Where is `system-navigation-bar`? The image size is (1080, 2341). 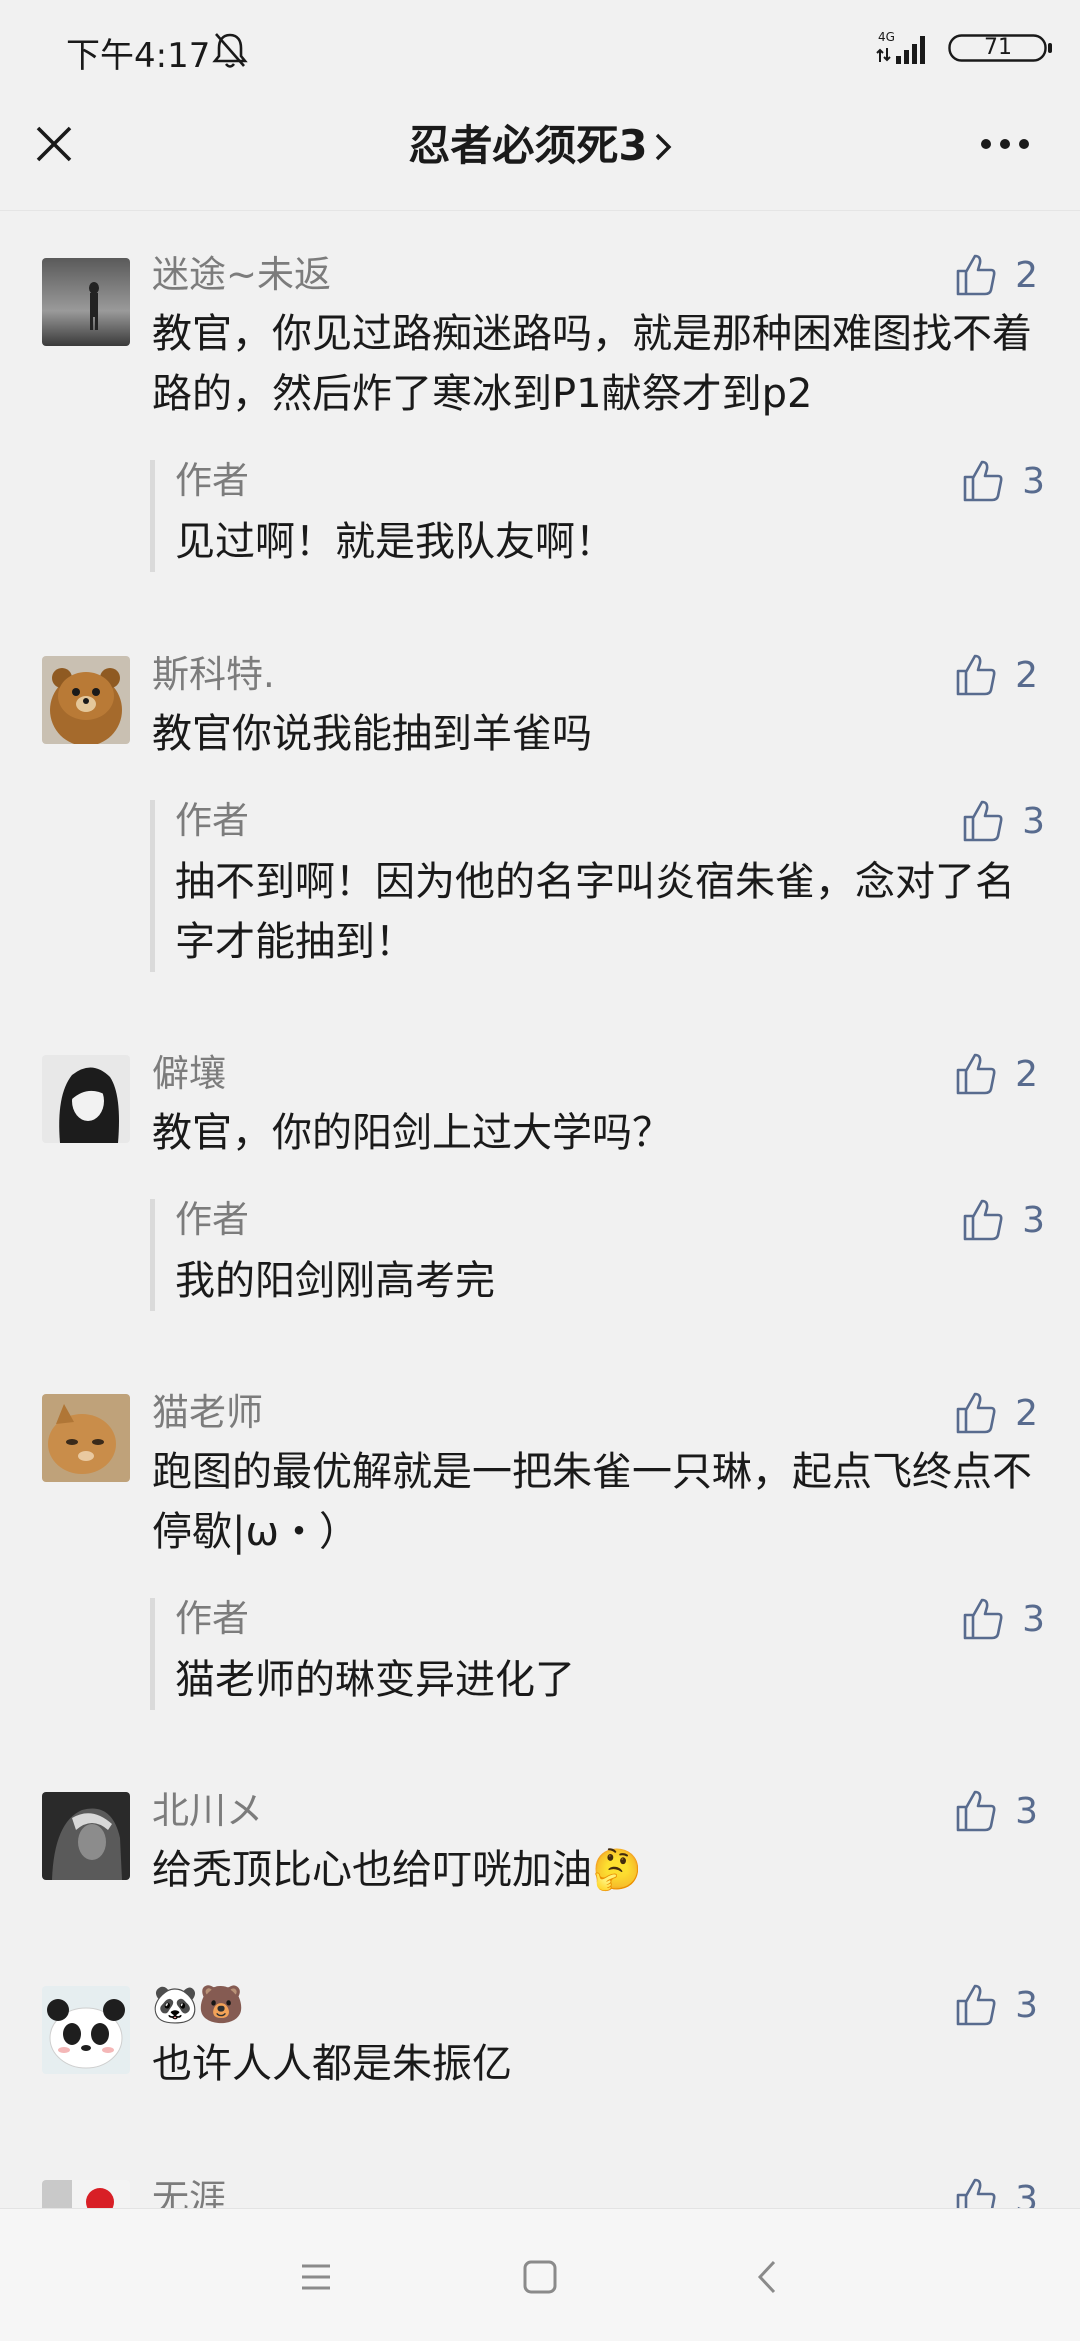
system-navigation-bar is located at coordinates (540, 2274).